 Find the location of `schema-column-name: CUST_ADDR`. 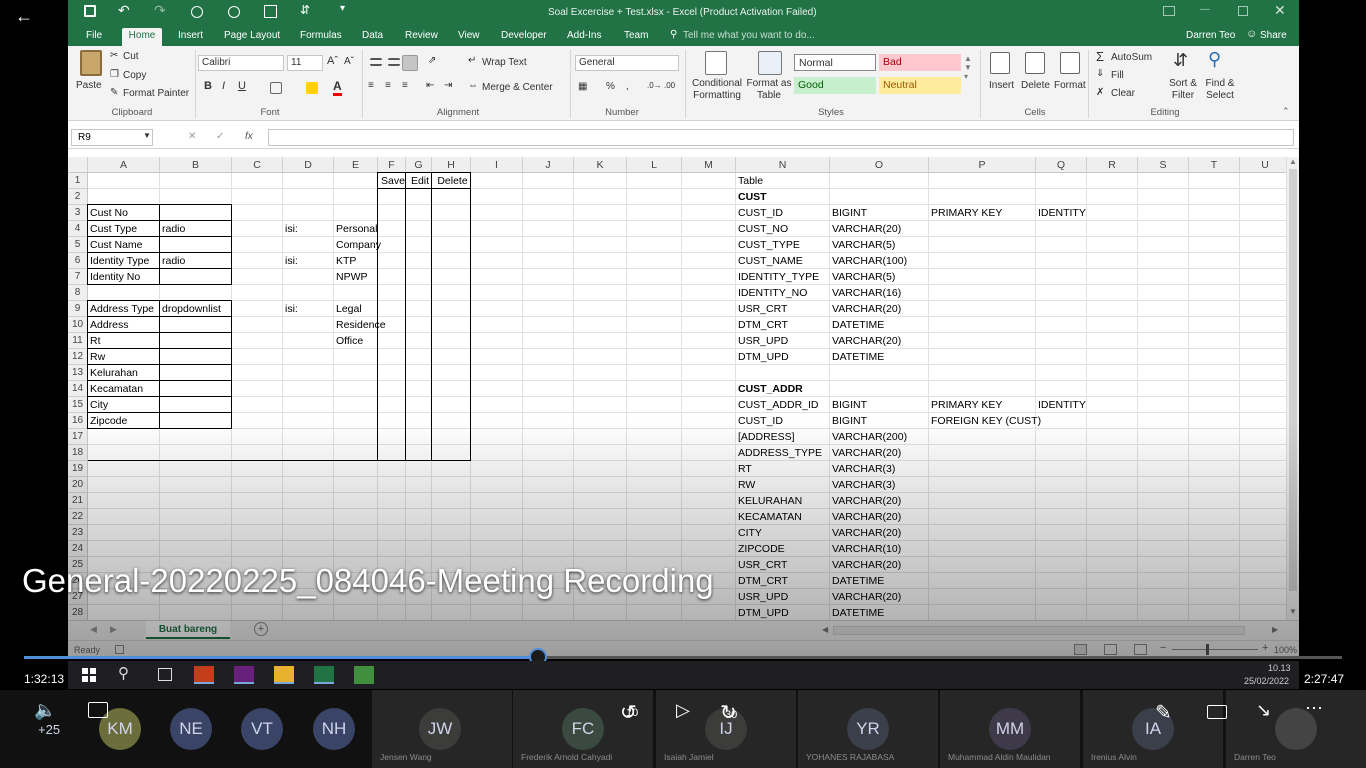

schema-column-name: CUST_ADDR is located at coordinates (783, 389).